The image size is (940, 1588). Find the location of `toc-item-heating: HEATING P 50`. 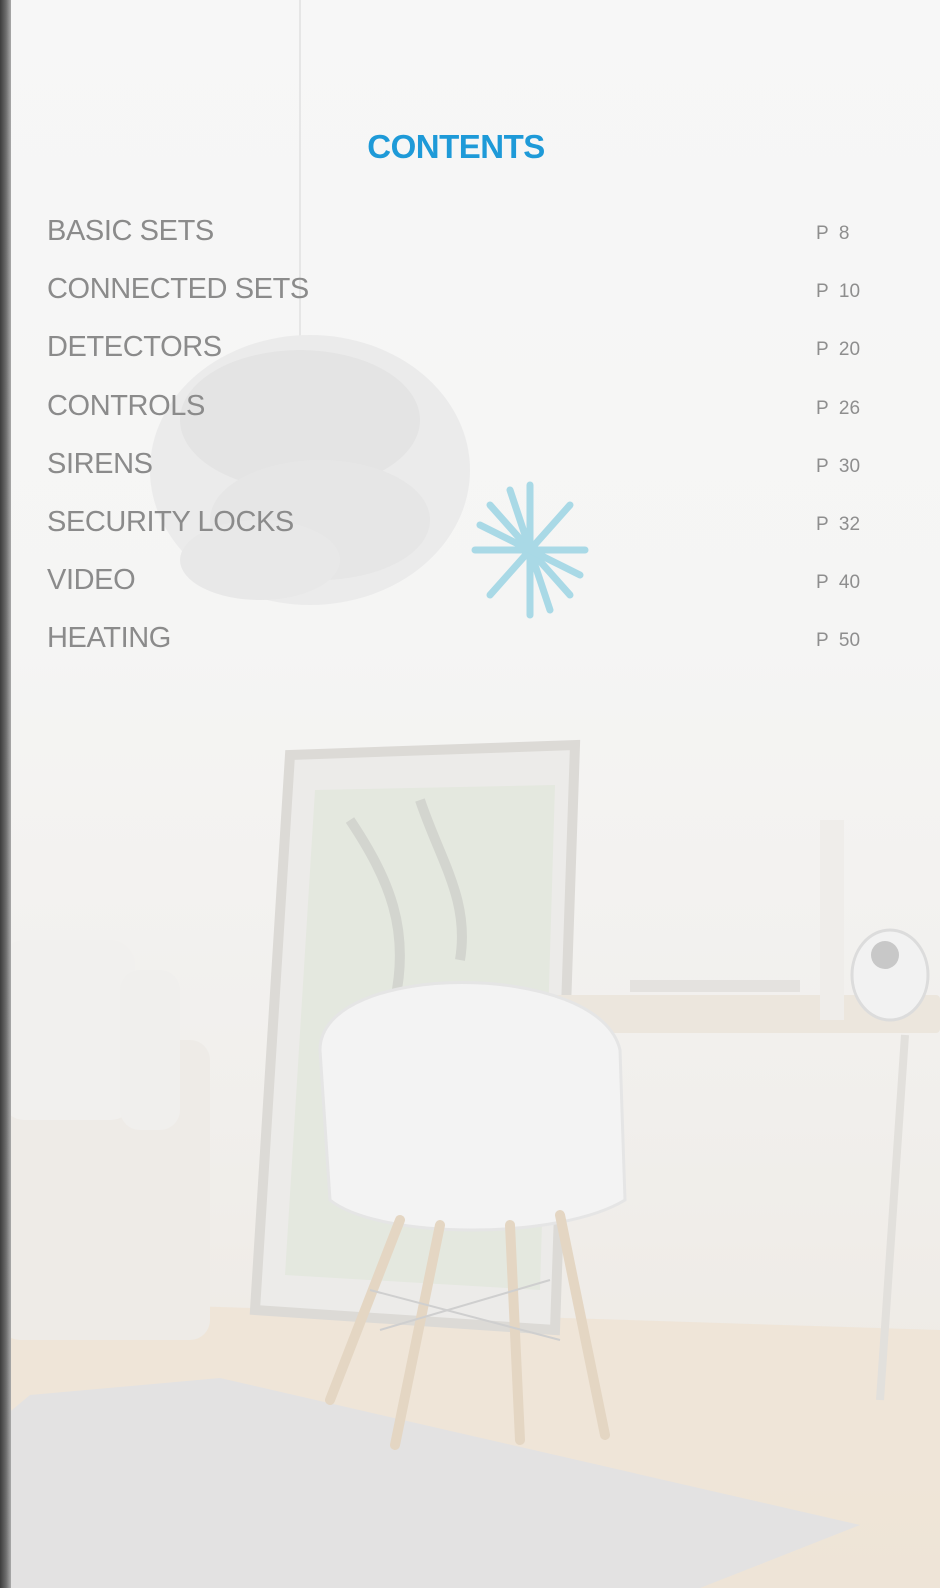

toc-item-heating: HEATING P 50 is located at coordinates (457, 648).